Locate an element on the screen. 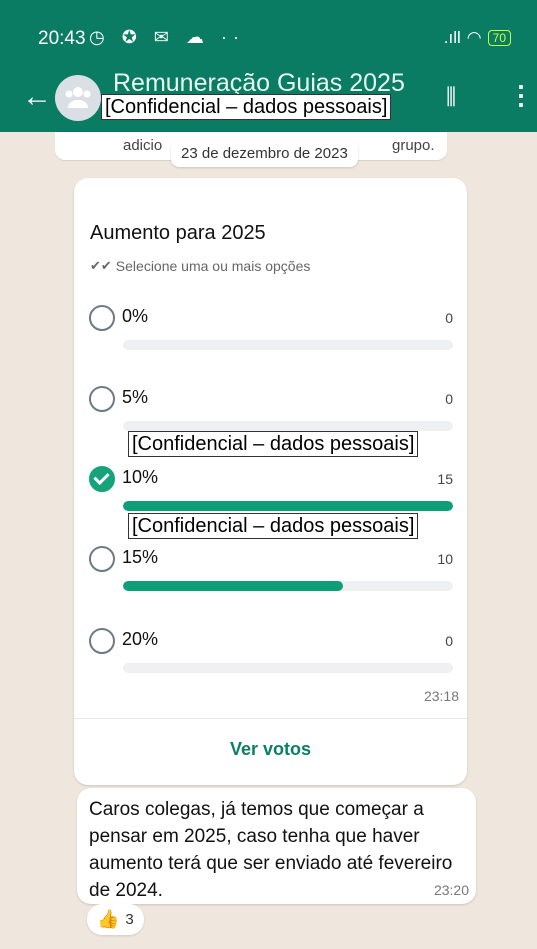 The image size is (537, 949). back-arrow-icon: ← is located at coordinates (37, 97).